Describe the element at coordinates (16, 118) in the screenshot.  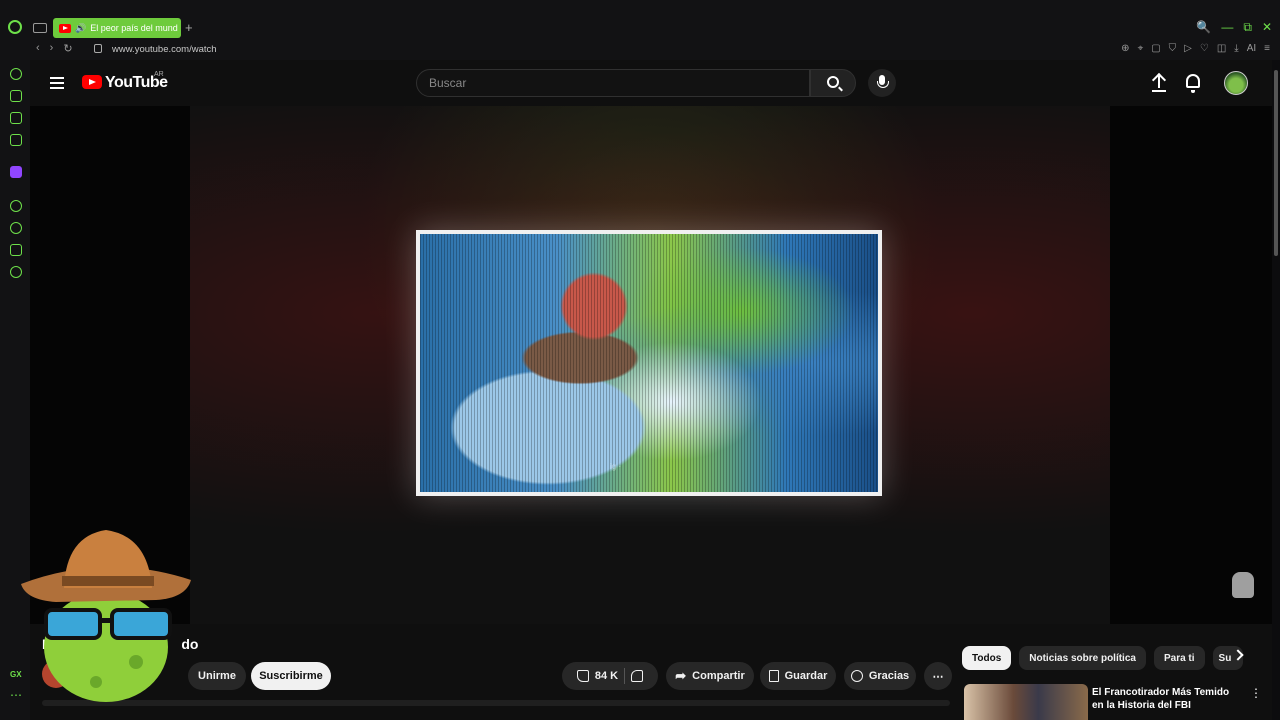
I see `pinboard-icon` at that location.